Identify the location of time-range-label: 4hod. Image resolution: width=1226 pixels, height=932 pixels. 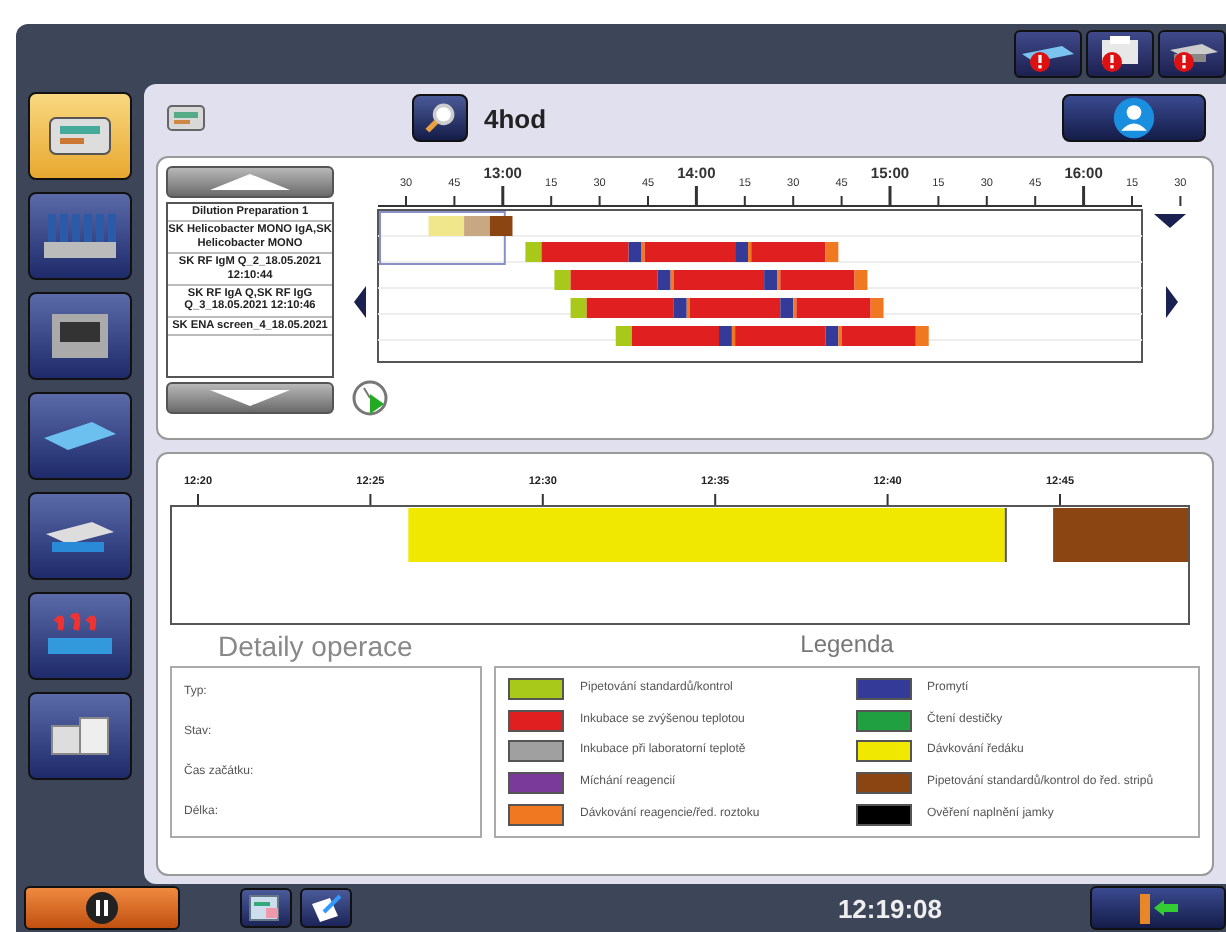
(516, 118).